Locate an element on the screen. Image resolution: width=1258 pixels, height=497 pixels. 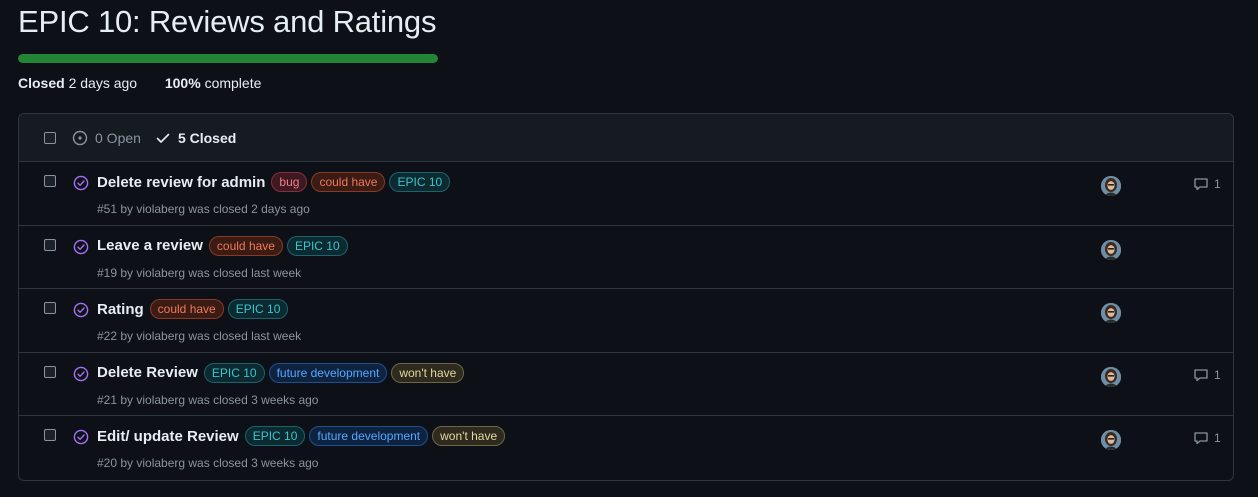
closed-issues-filter: 5 Closed is located at coordinates (195, 138).